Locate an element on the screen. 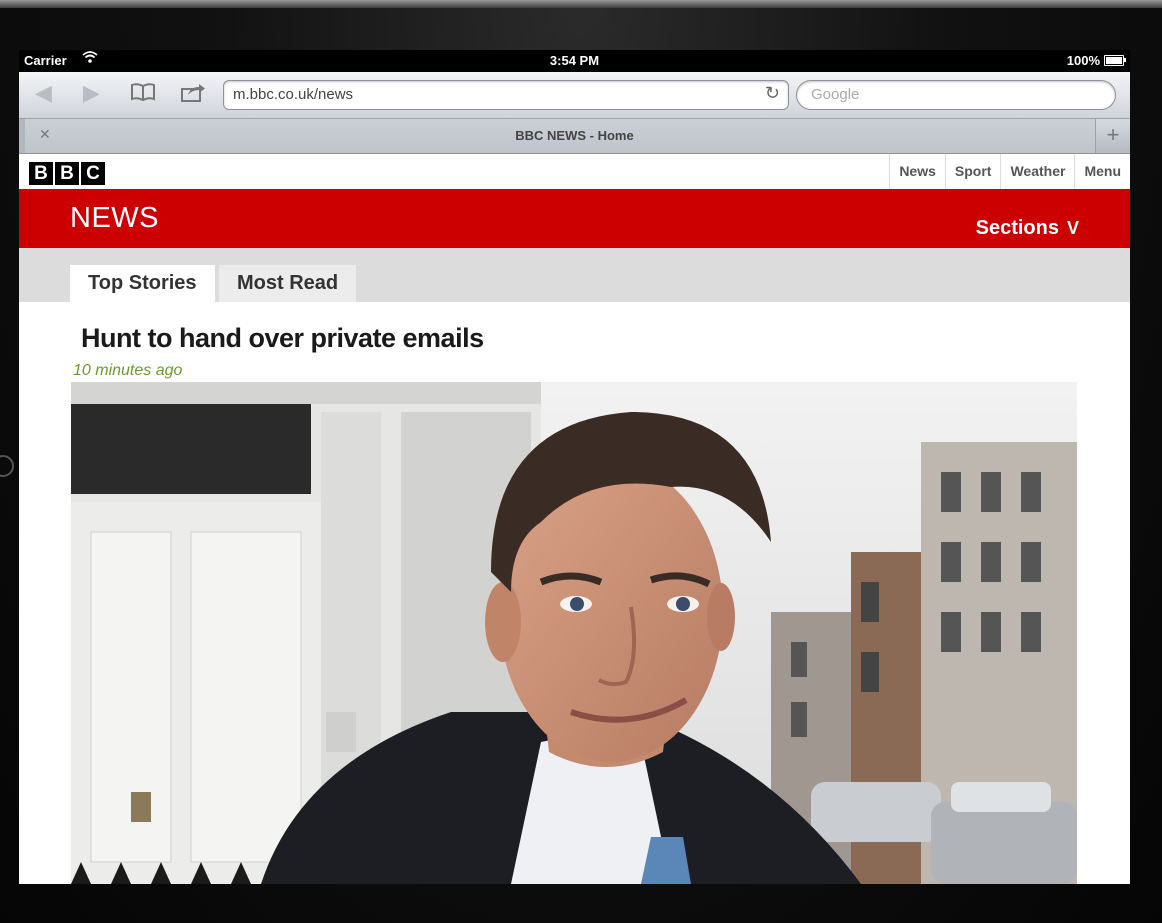 The height and width of the screenshot is (923, 1162). address-bar: m.bbc.co.uk/news ↻ is located at coordinates (506, 95).